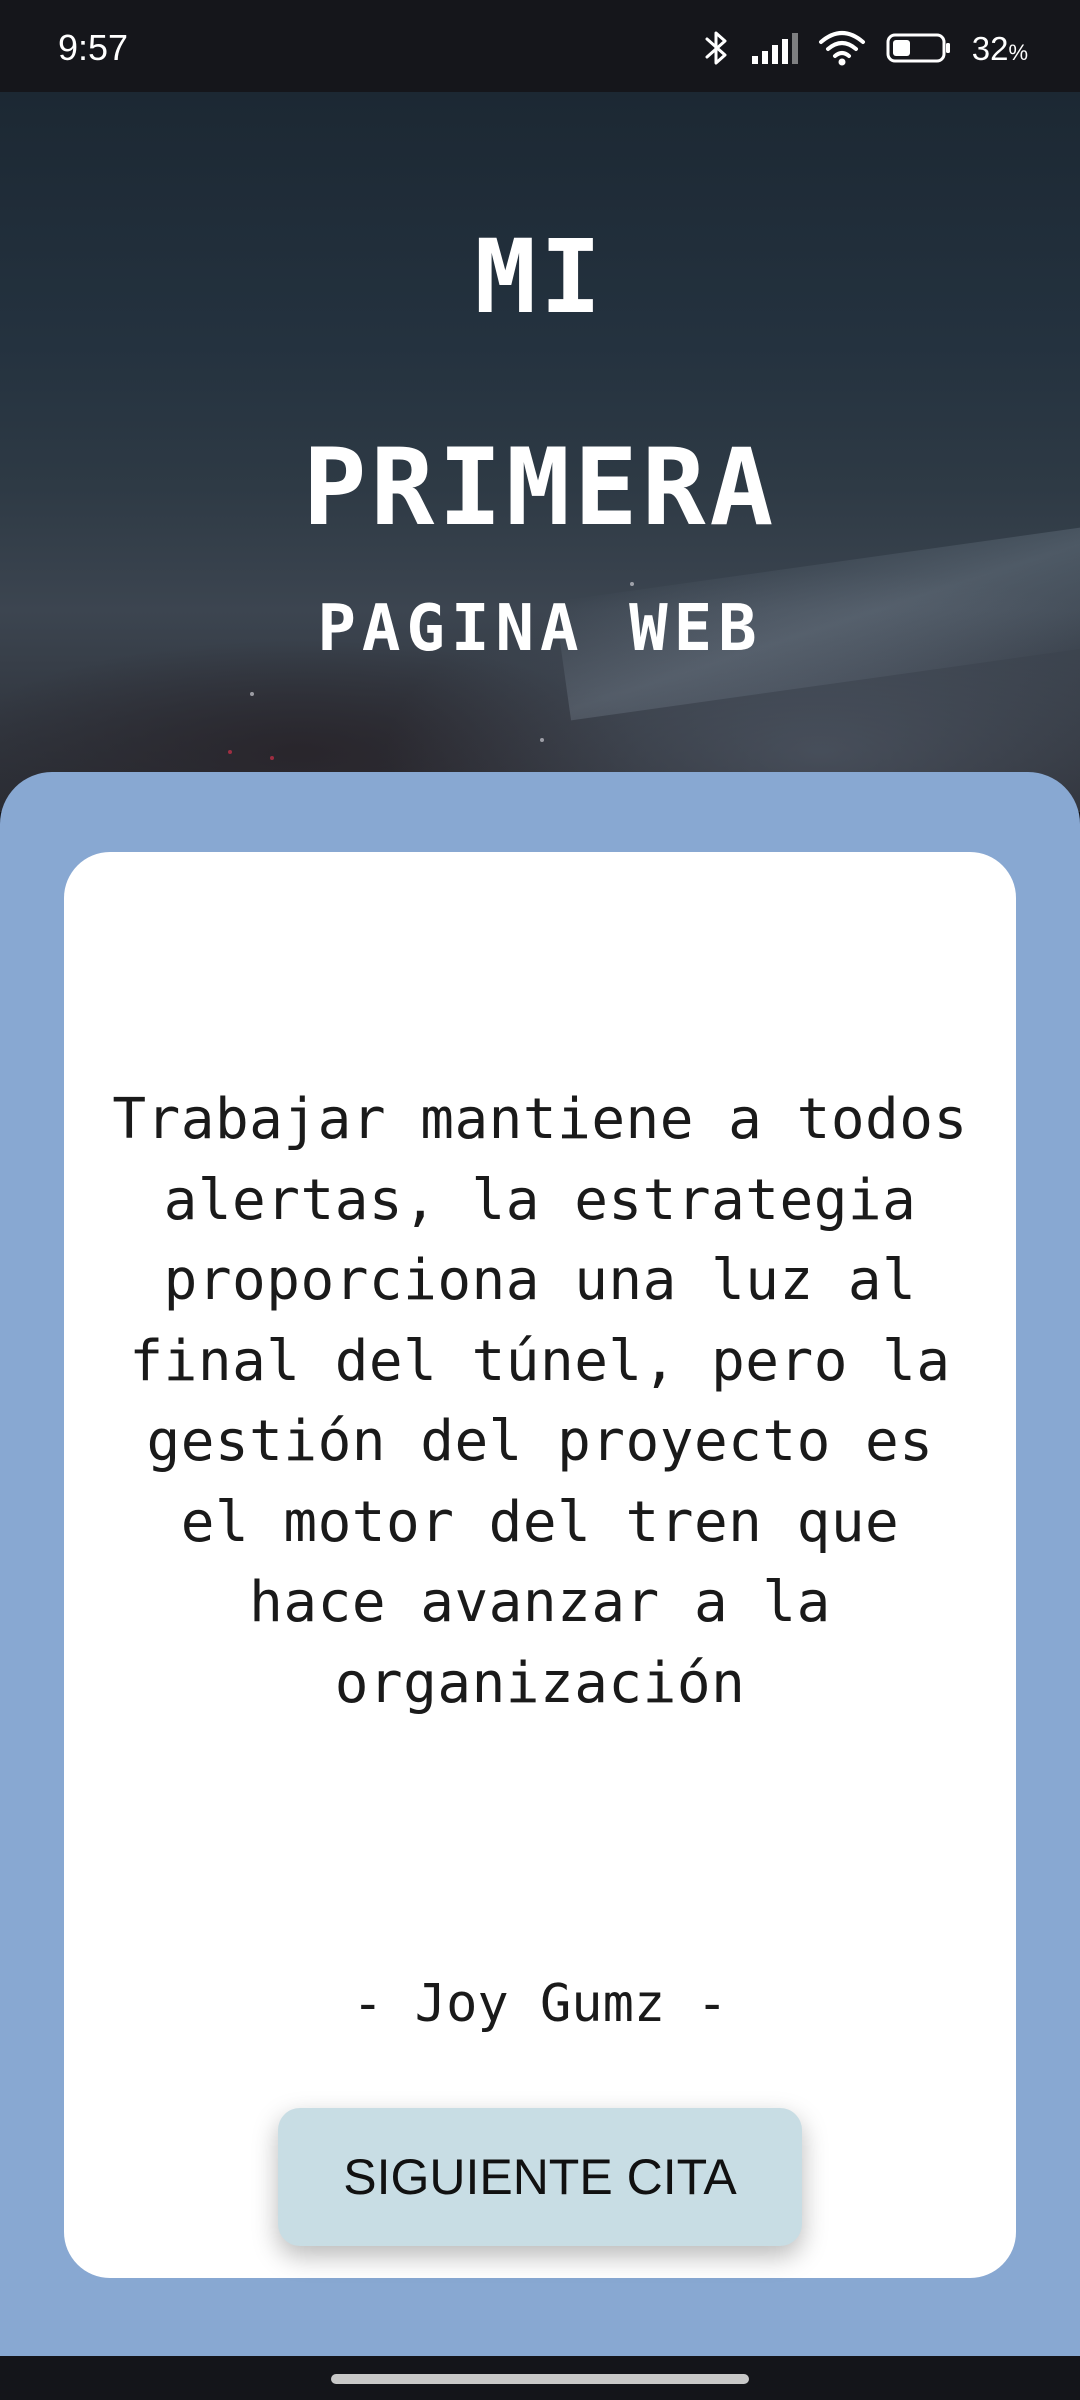 The image size is (1080, 2400). I want to click on hero-title-line1: MI, so click(540, 277).